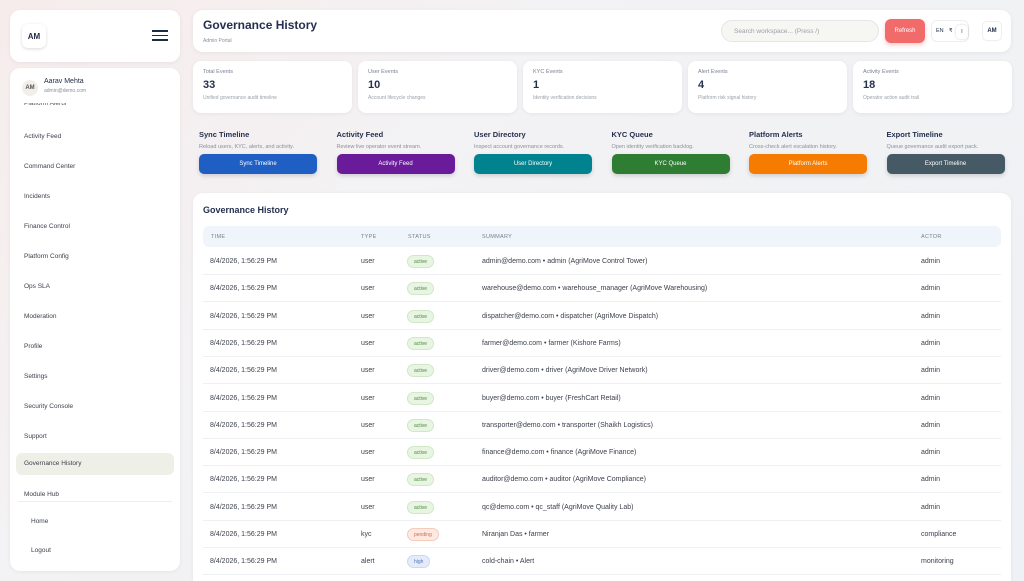 The width and height of the screenshot is (1024, 581). Describe the element at coordinates (670, 164) in the screenshot. I see `kyc-queue-button: KYC Queue` at that location.